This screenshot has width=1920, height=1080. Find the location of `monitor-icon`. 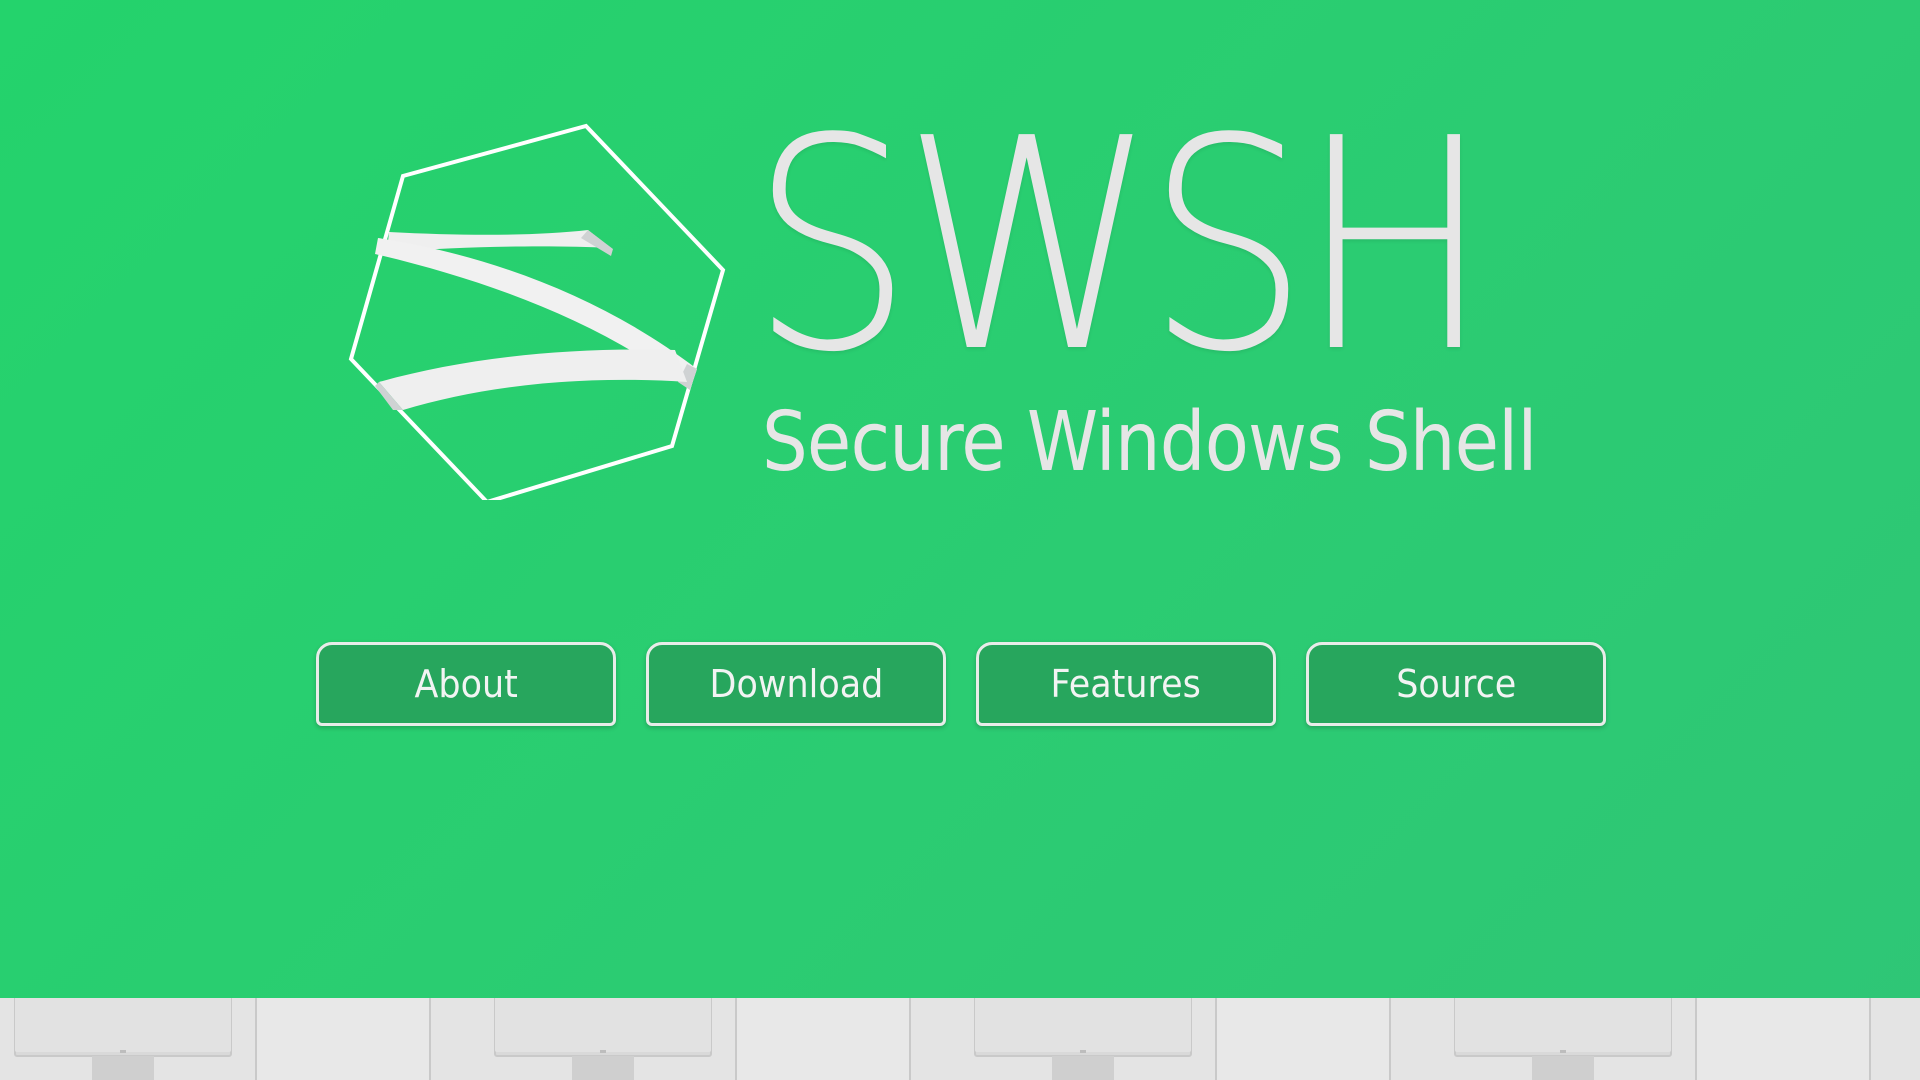

monitor-icon is located at coordinates (960, 1039).